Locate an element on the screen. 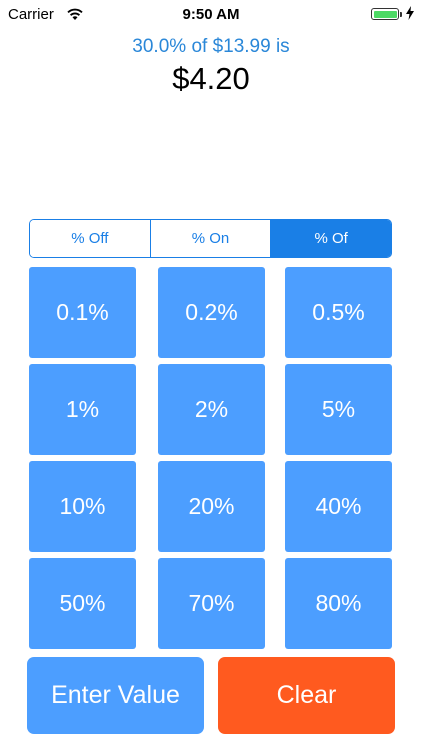 Image resolution: width=422 pixels, height=750 pixels. battery-cap is located at coordinates (401, 14).